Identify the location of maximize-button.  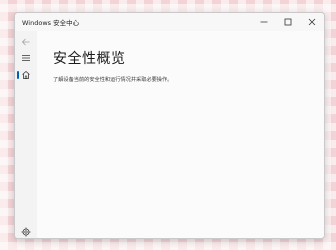
(288, 22).